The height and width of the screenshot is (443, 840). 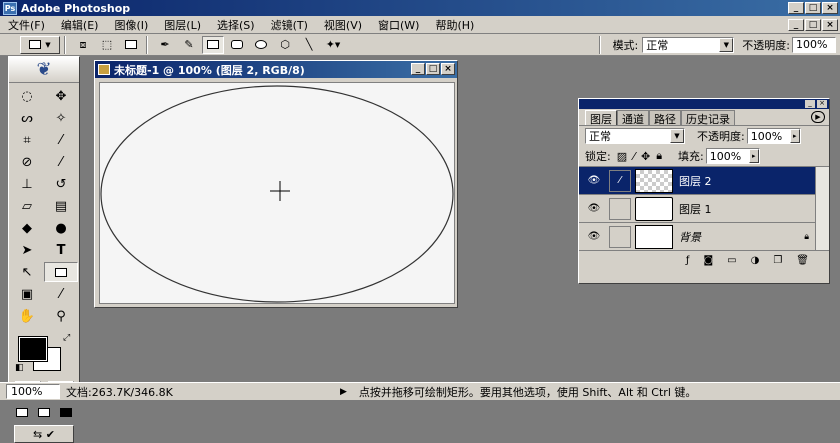 What do you see at coordinates (61, 162) in the screenshot?
I see `brush-tool: ⁄` at bounding box center [61, 162].